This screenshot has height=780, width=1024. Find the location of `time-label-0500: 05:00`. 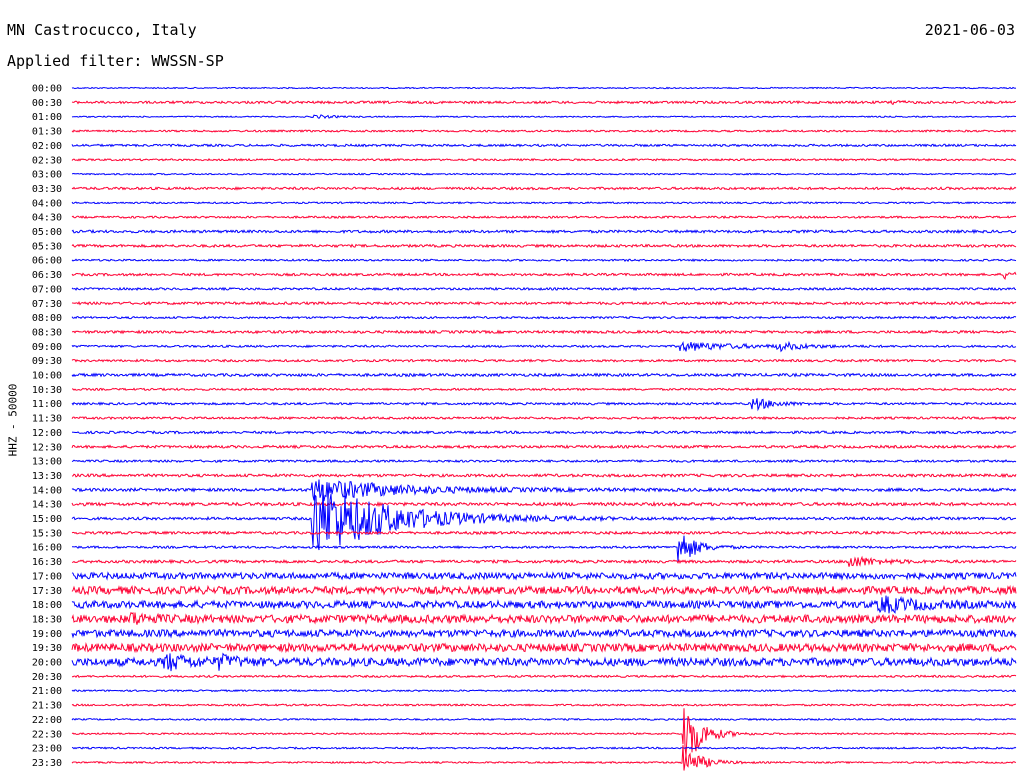

time-label-0500: 05:00 is located at coordinates (47, 232).